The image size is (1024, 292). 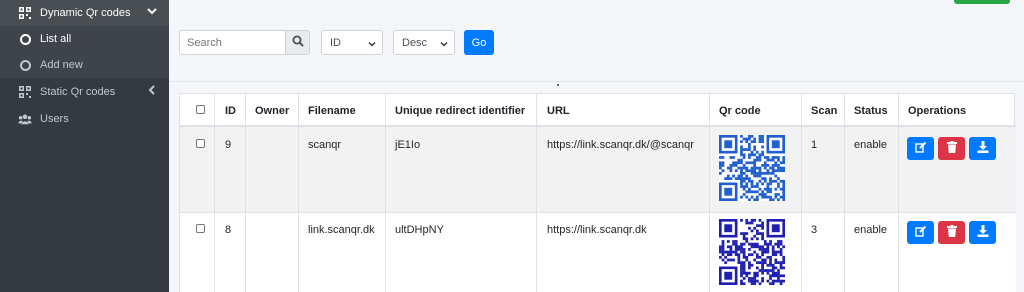 What do you see at coordinates (558, 111) in the screenshot?
I see `column-header-url: URL` at bounding box center [558, 111].